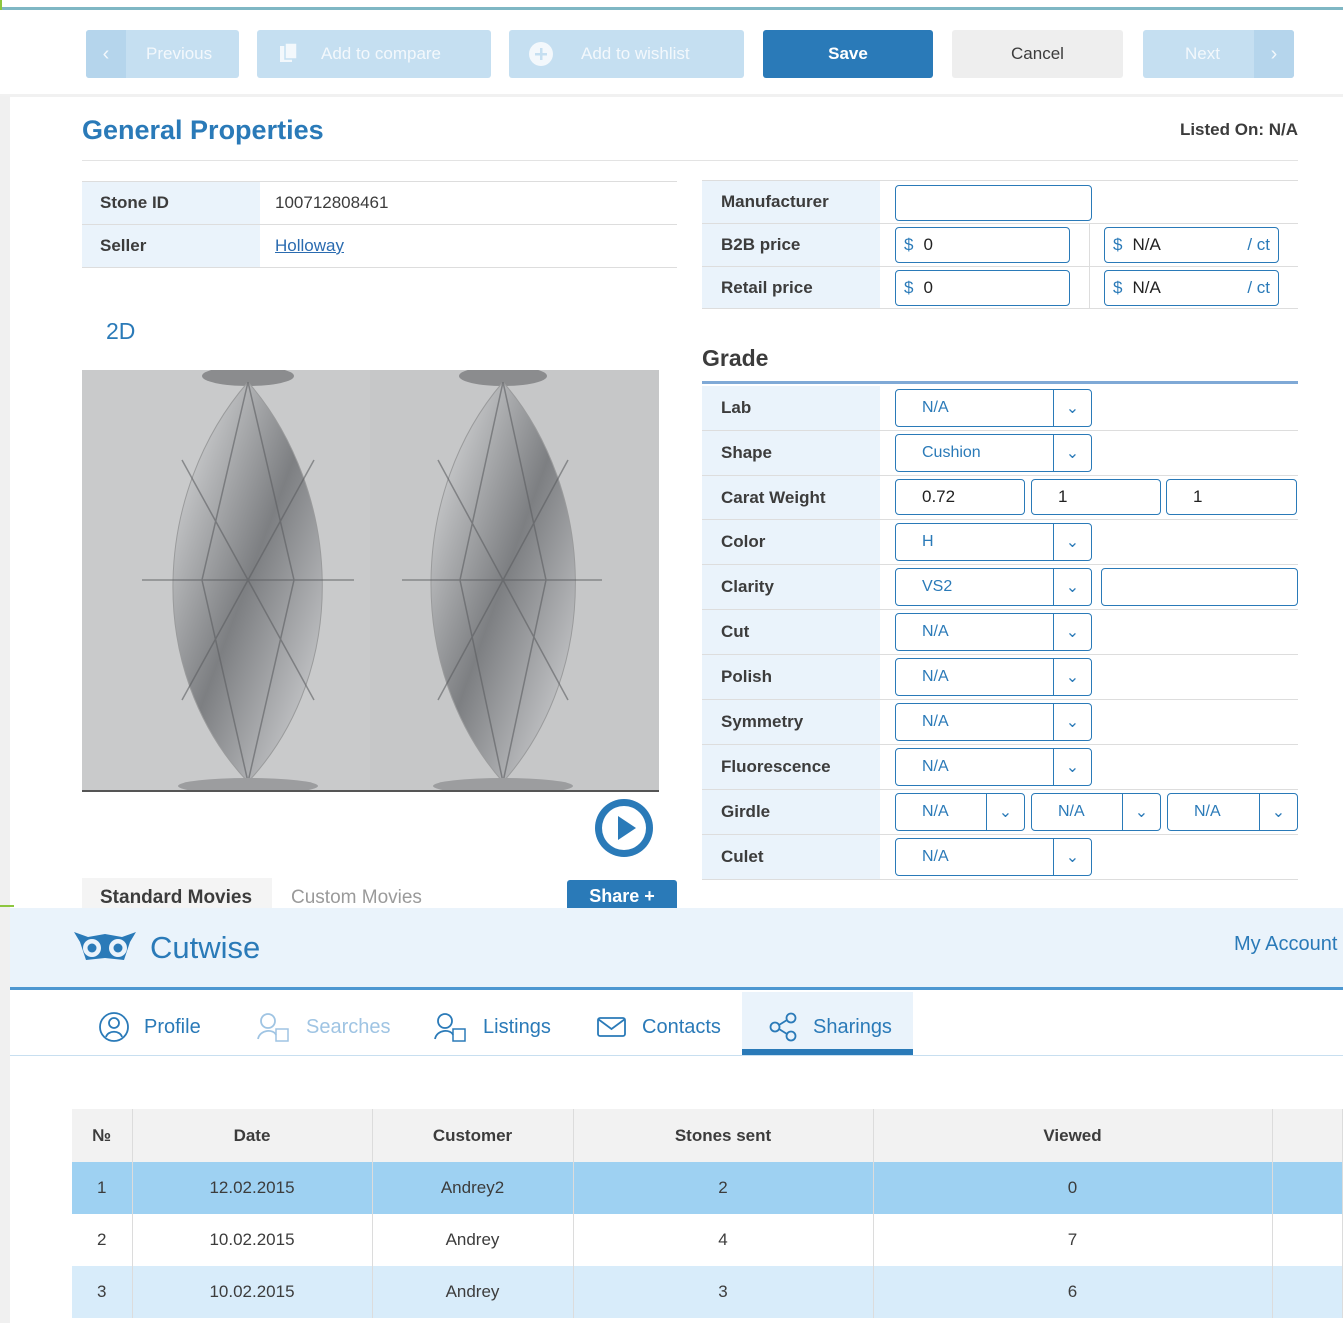 Image resolution: width=1343 pixels, height=1323 pixels. I want to click on cell-stones-sent: 4, so click(723, 1240).